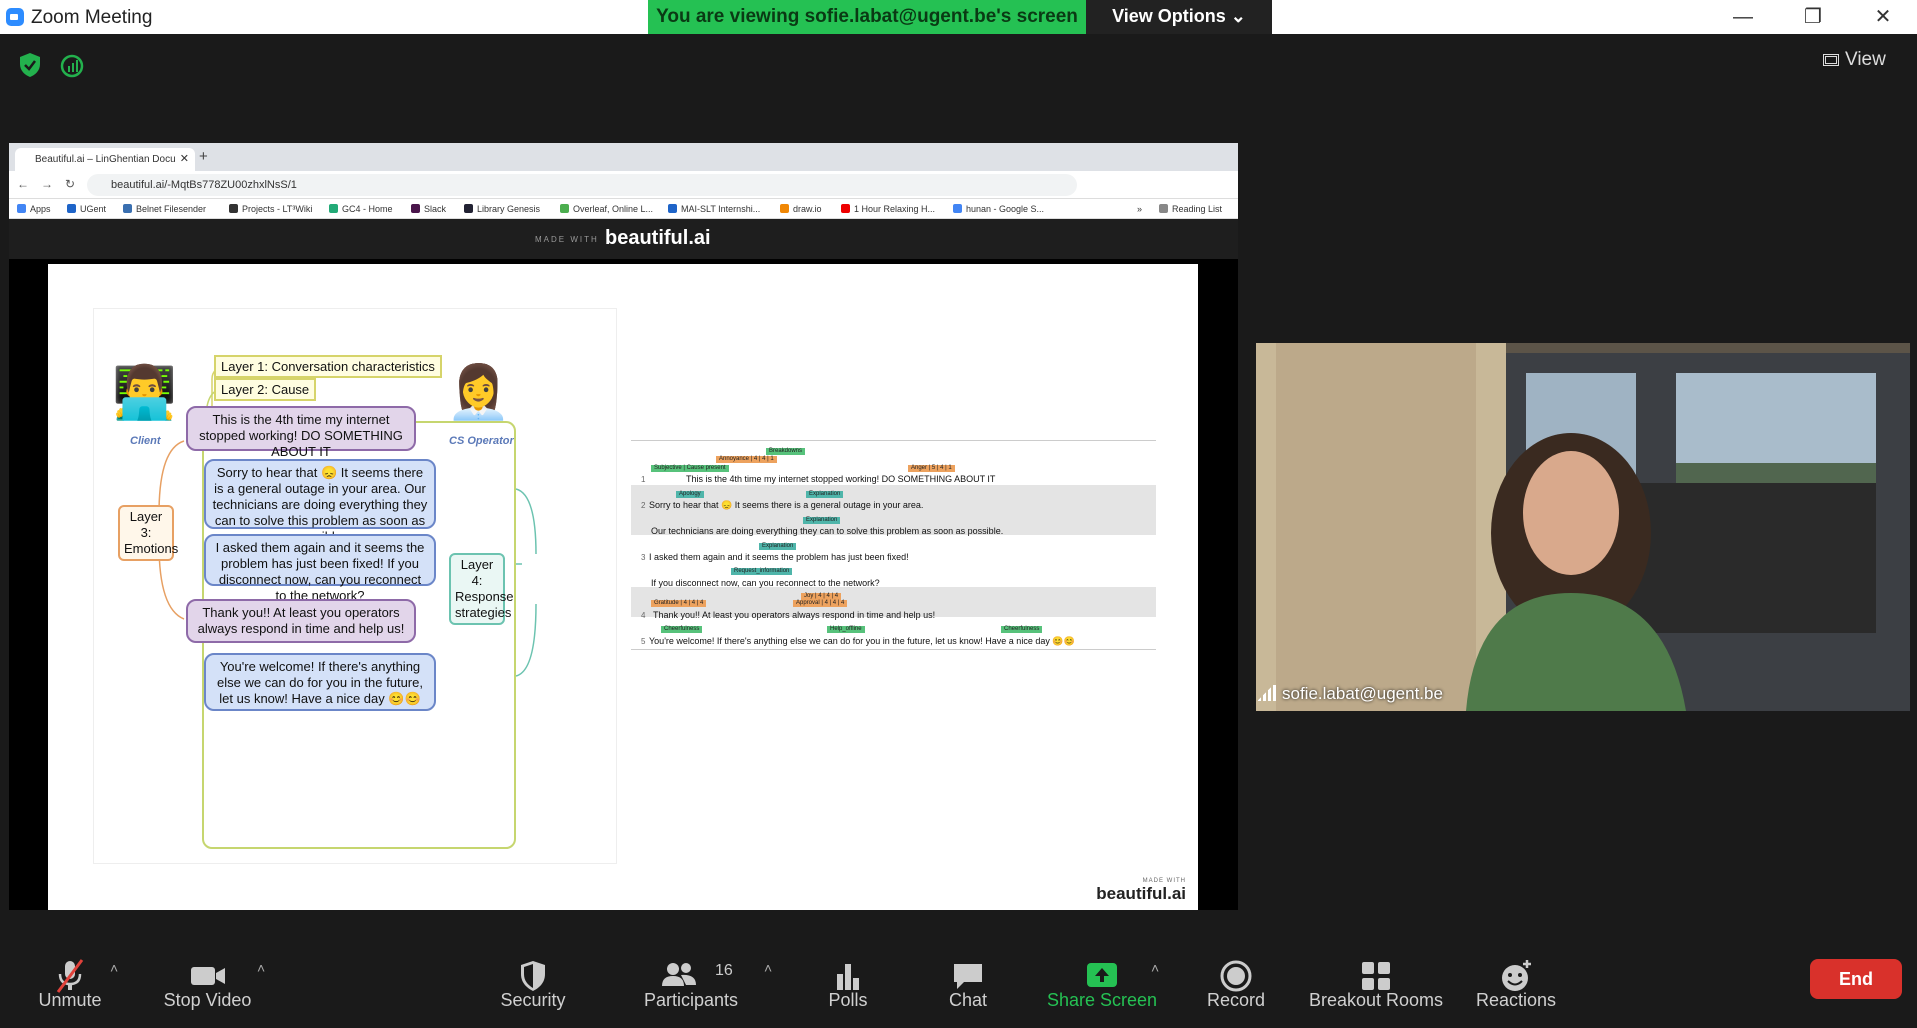 The width and height of the screenshot is (1917, 1028). I want to click on tab-title: Beautiful.ai – LinGhentian Docu, so click(105, 159).